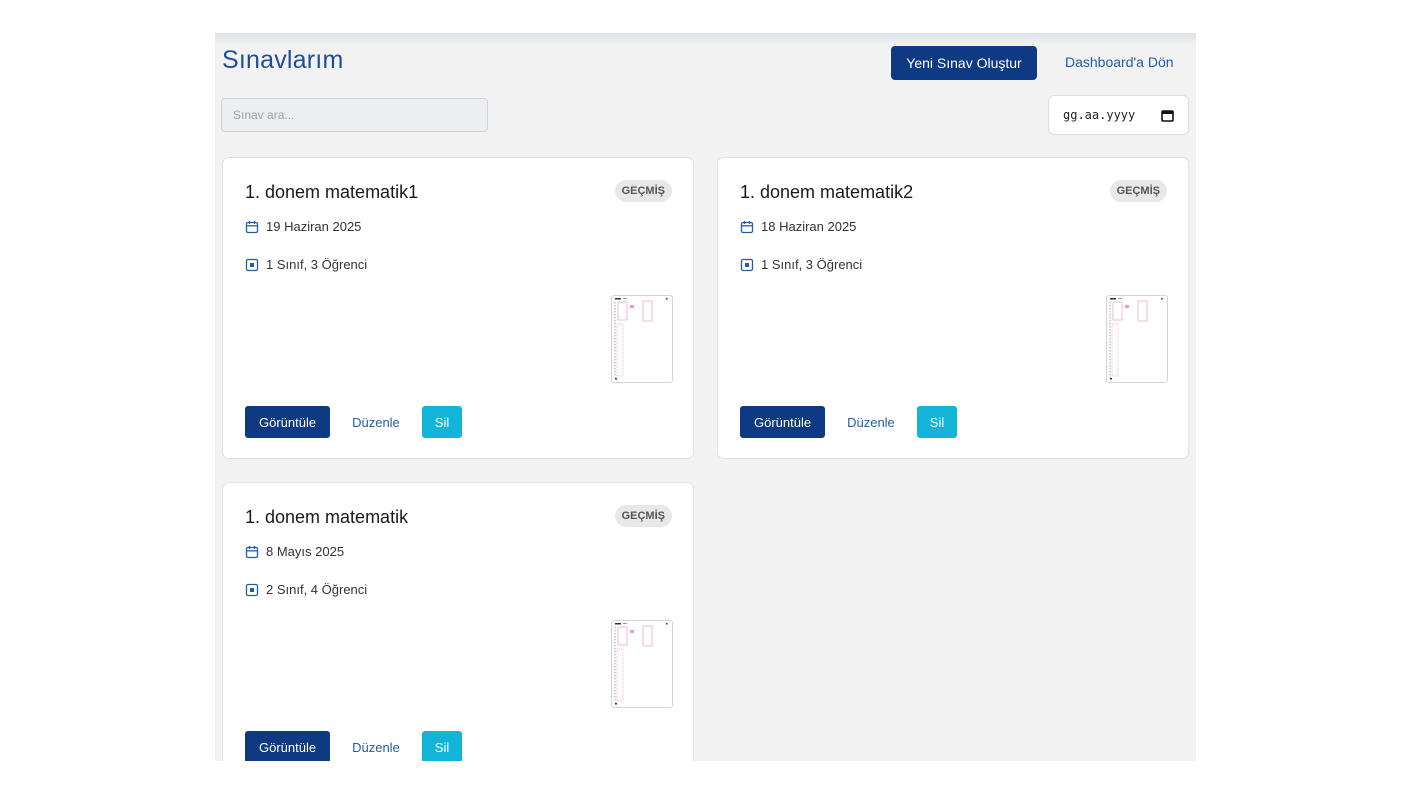  Describe the element at coordinates (317, 589) in the screenshot. I see `exam-class-summary: 2 Sınıf, 4 Öğrenci` at that location.